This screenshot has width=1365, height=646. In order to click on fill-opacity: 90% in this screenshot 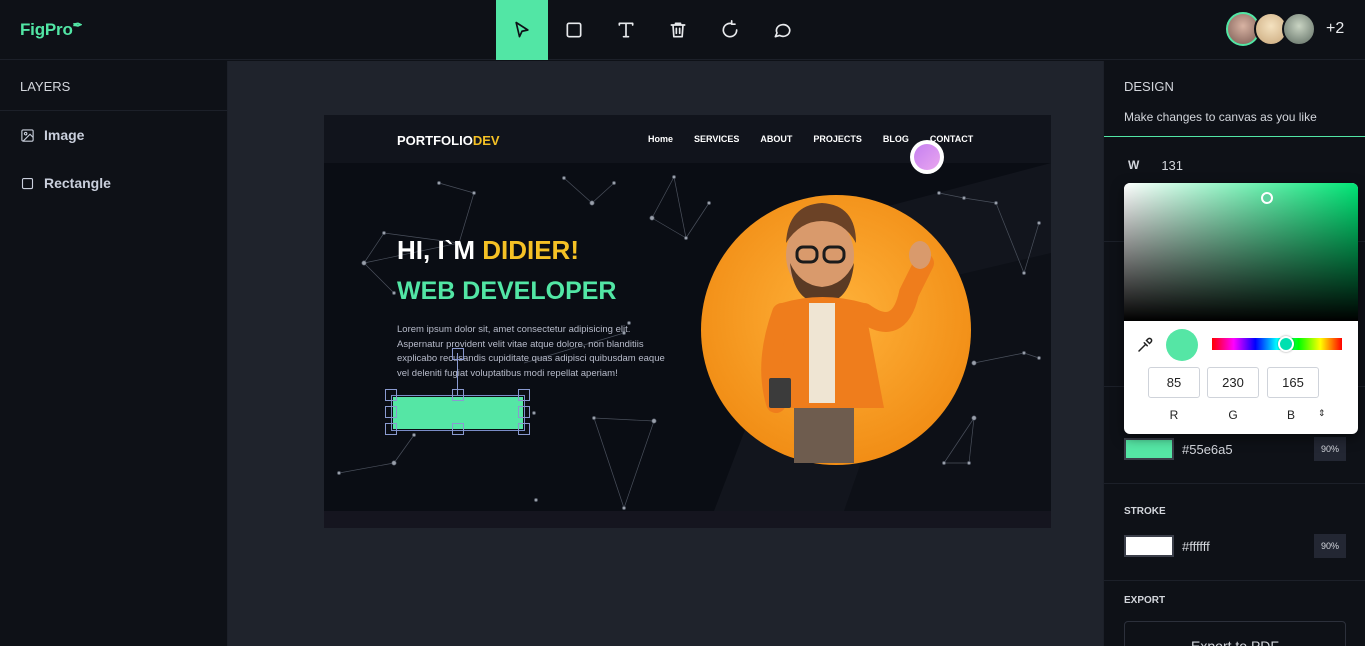, I will do `click(1330, 449)`.